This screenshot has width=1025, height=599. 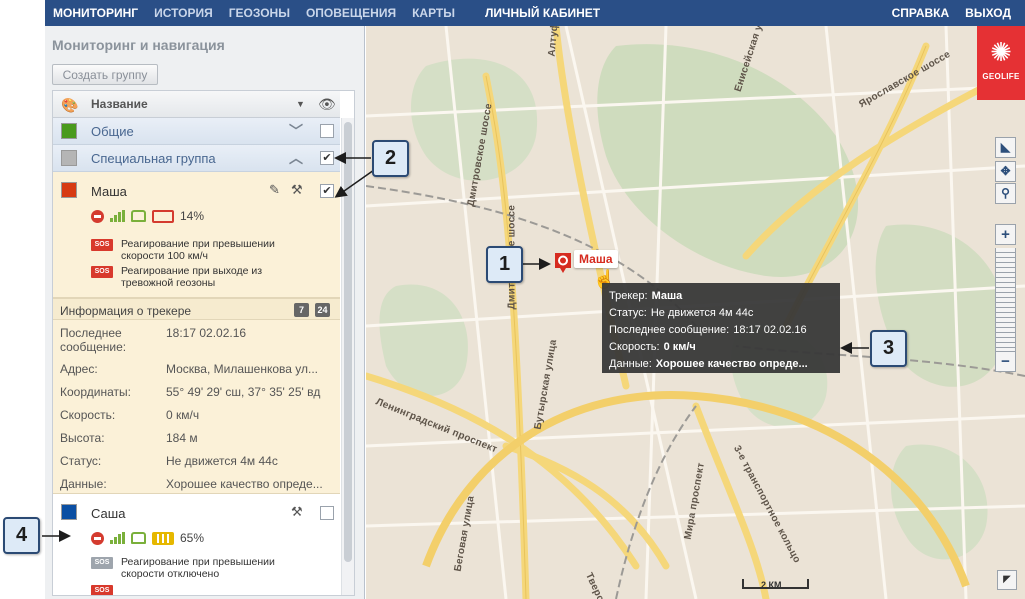 I want to click on callout-3: 3, so click(x=888, y=348).